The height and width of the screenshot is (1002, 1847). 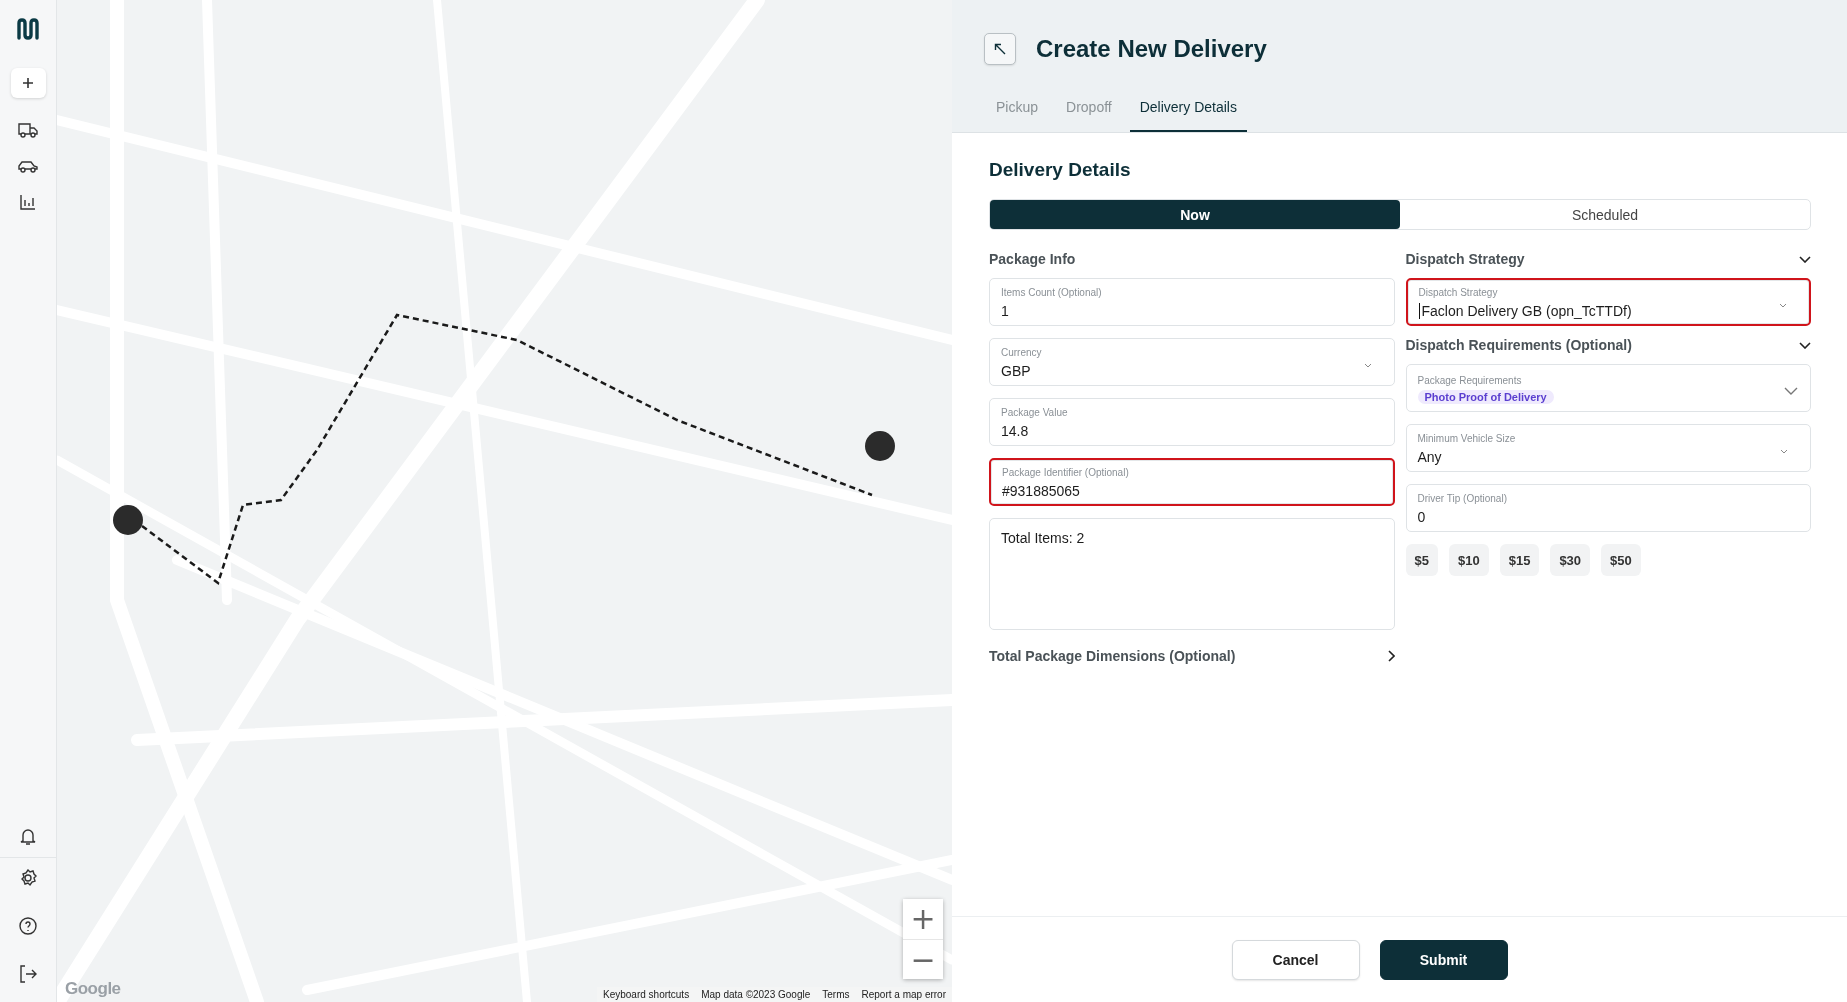 What do you see at coordinates (93, 989) in the screenshot?
I see `map-logo: Google` at bounding box center [93, 989].